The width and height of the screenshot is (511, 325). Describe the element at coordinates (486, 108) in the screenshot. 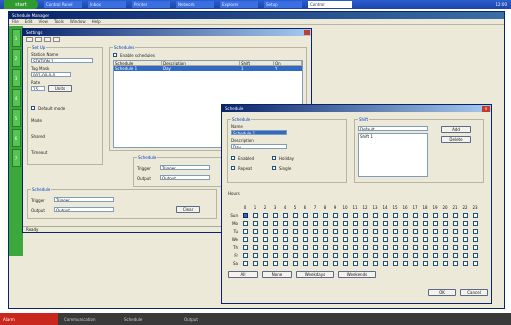

I see `close-icon: ×` at that location.